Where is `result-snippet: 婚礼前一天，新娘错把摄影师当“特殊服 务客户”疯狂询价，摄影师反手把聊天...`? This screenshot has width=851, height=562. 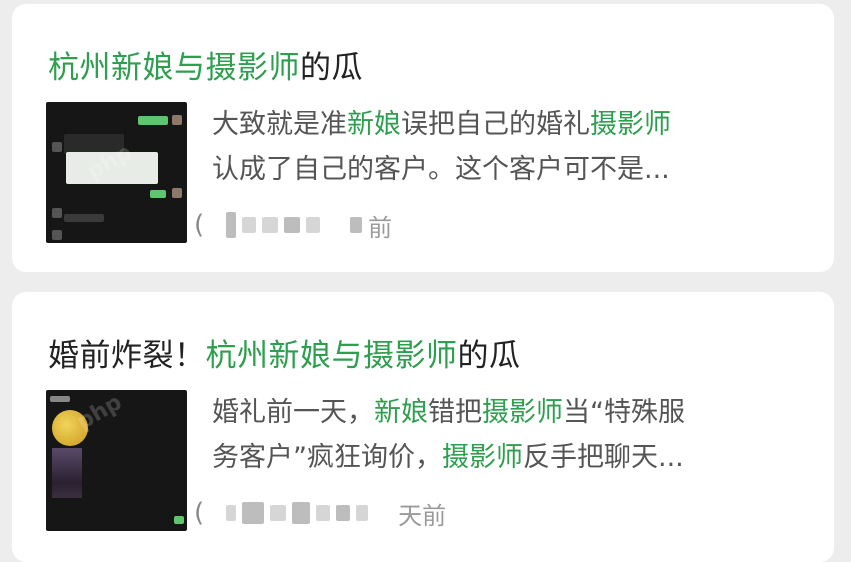 result-snippet: 婚礼前一天，新娘错把摄影师当“特殊服 务客户”疯狂询价，摄影师反手把聊天... is located at coordinates (507, 435).